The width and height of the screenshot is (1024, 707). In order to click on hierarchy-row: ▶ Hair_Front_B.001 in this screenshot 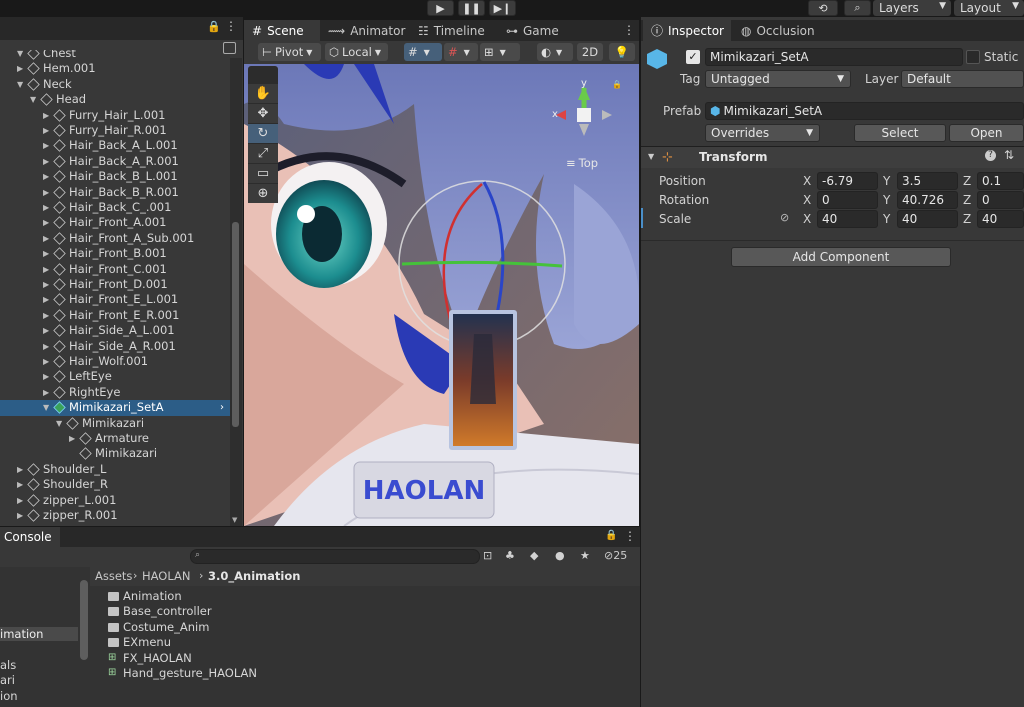, I will do `click(115, 253)`.